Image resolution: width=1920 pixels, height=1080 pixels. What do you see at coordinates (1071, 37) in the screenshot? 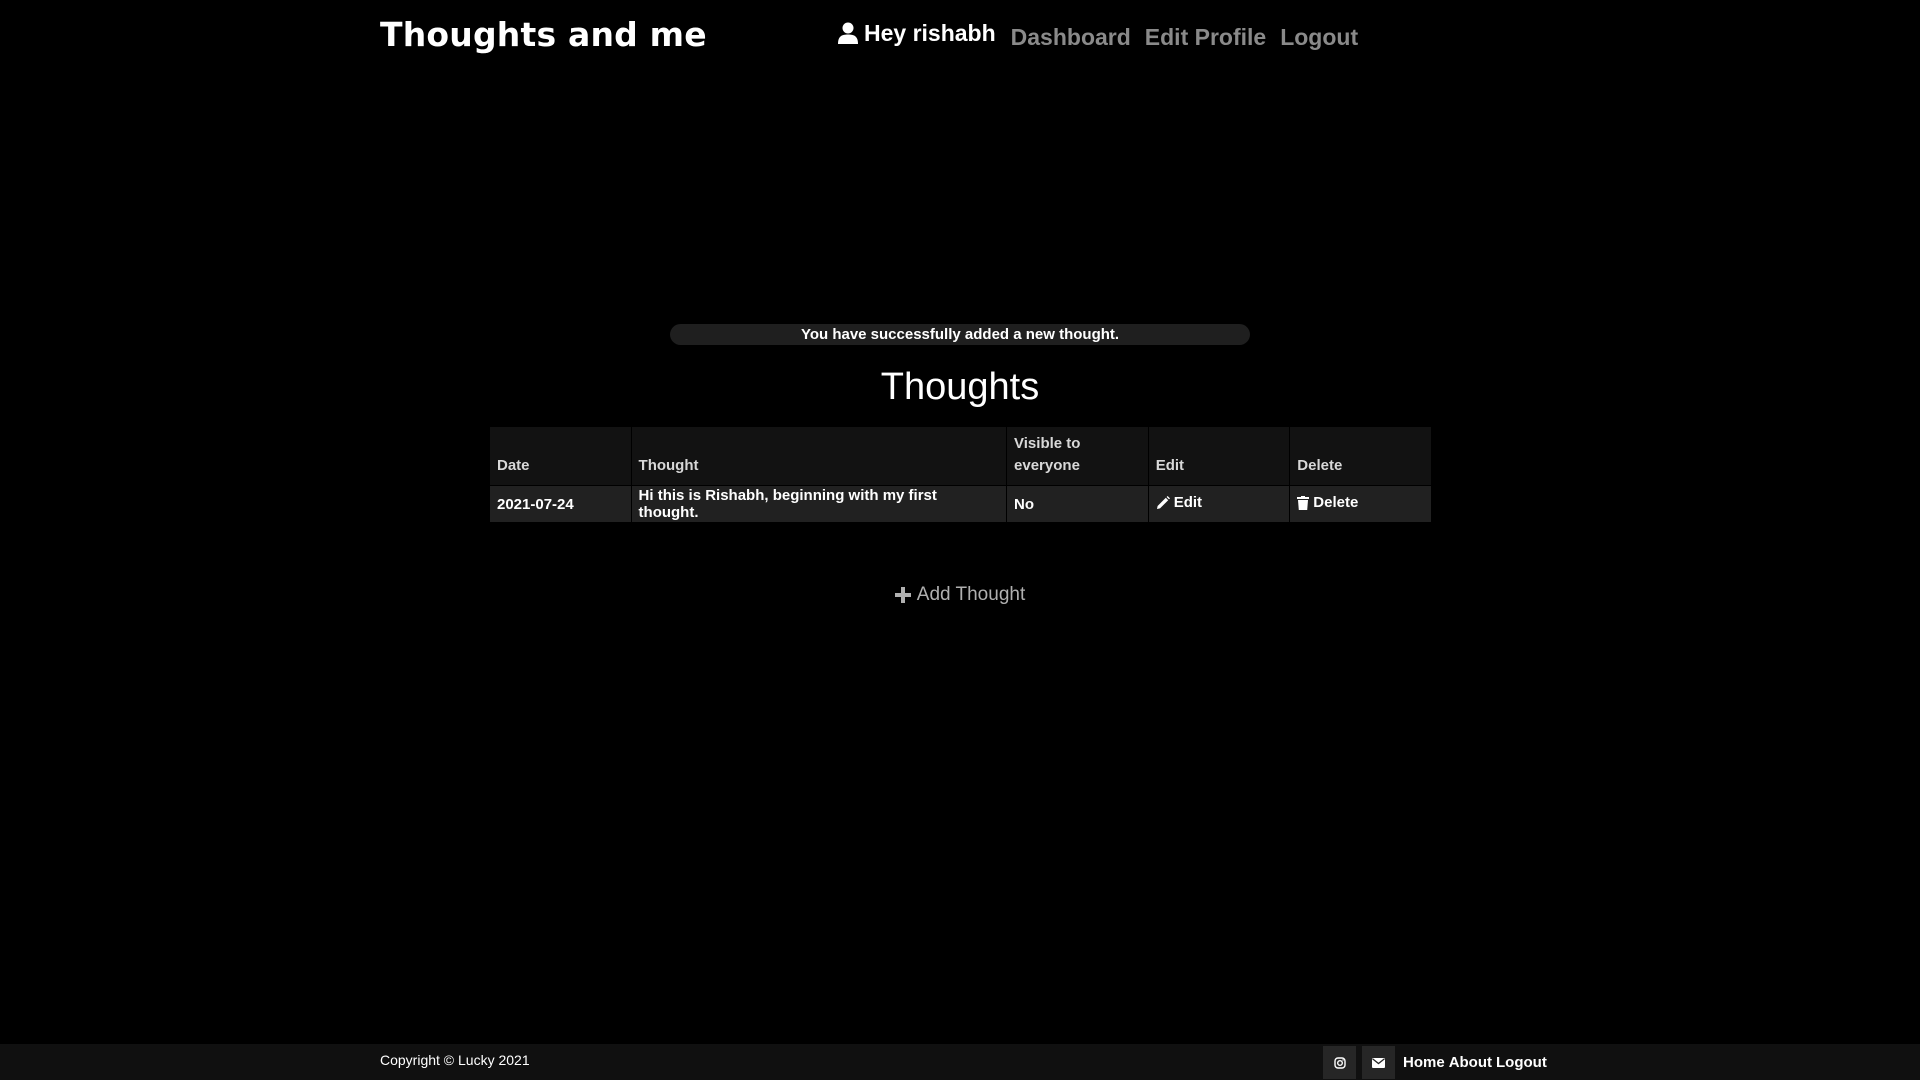
I see `nav-dashboard: Dashboard` at bounding box center [1071, 37].